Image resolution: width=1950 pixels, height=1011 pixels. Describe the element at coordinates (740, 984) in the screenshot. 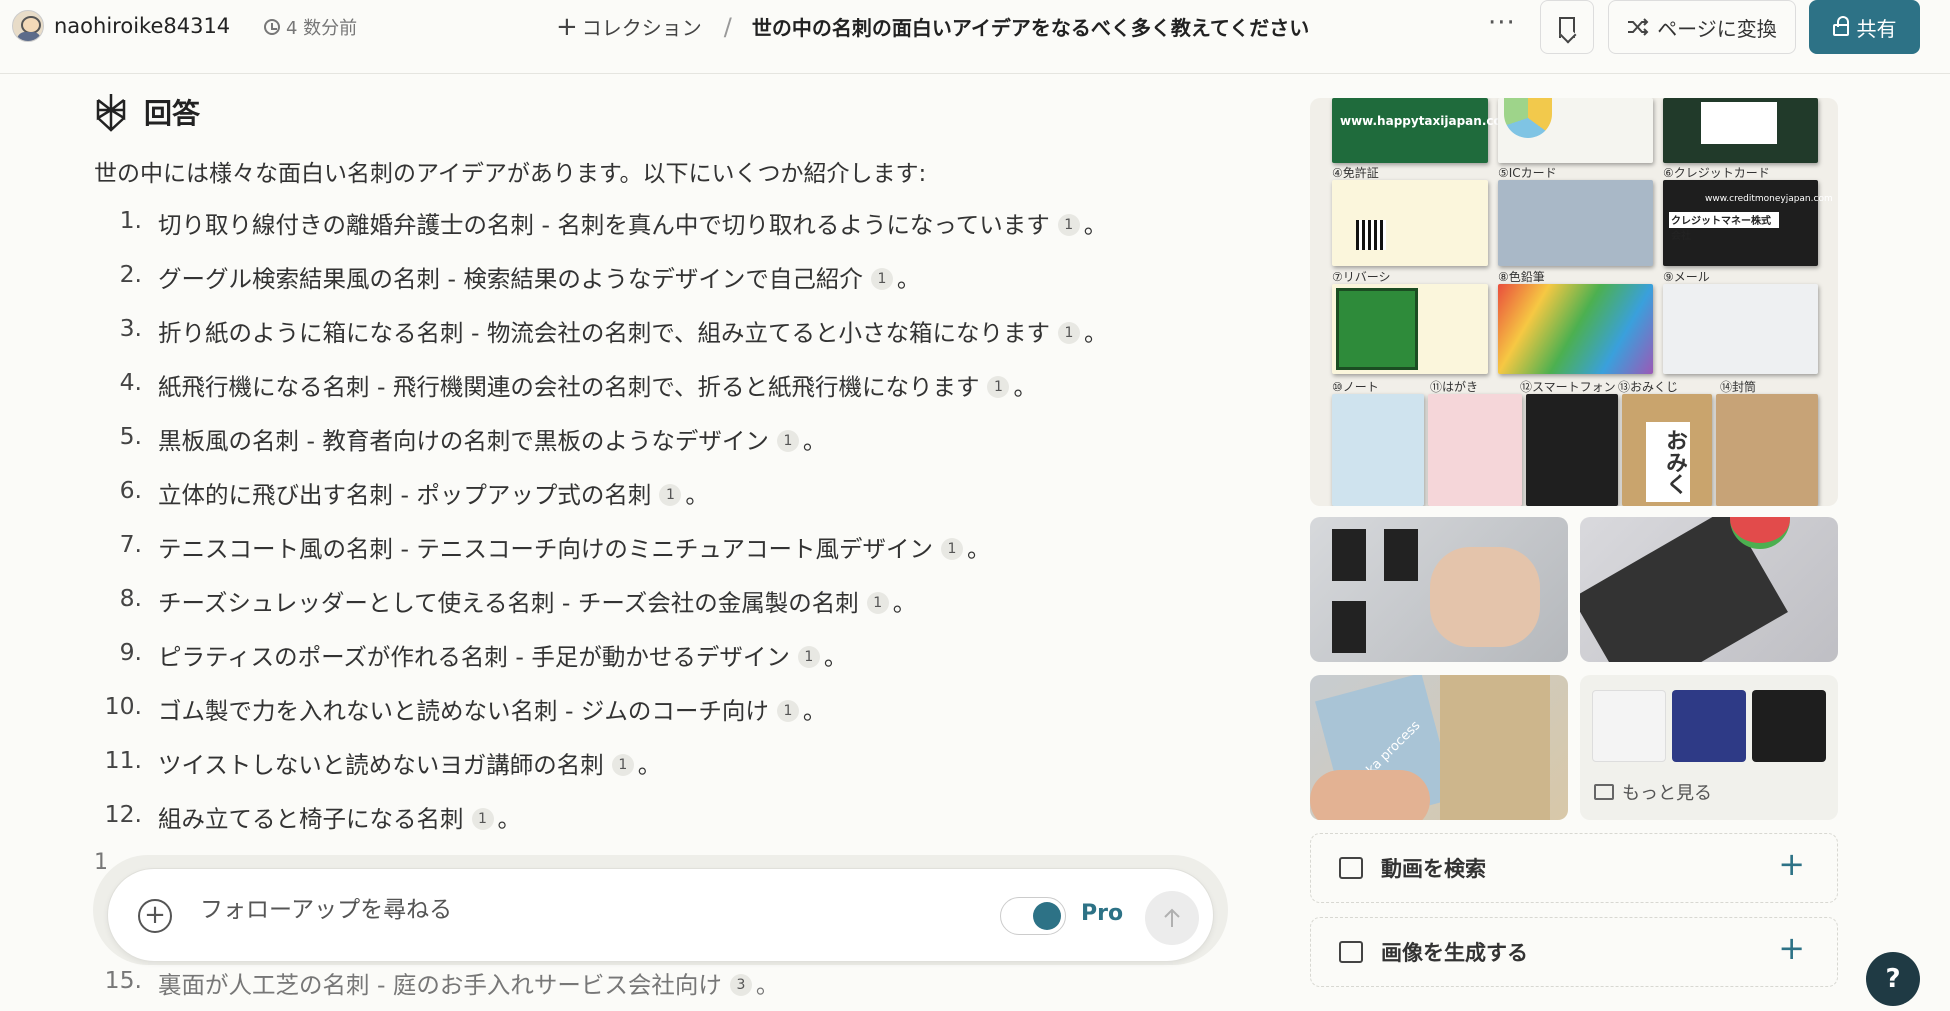

I see `citation-badge: 3` at that location.